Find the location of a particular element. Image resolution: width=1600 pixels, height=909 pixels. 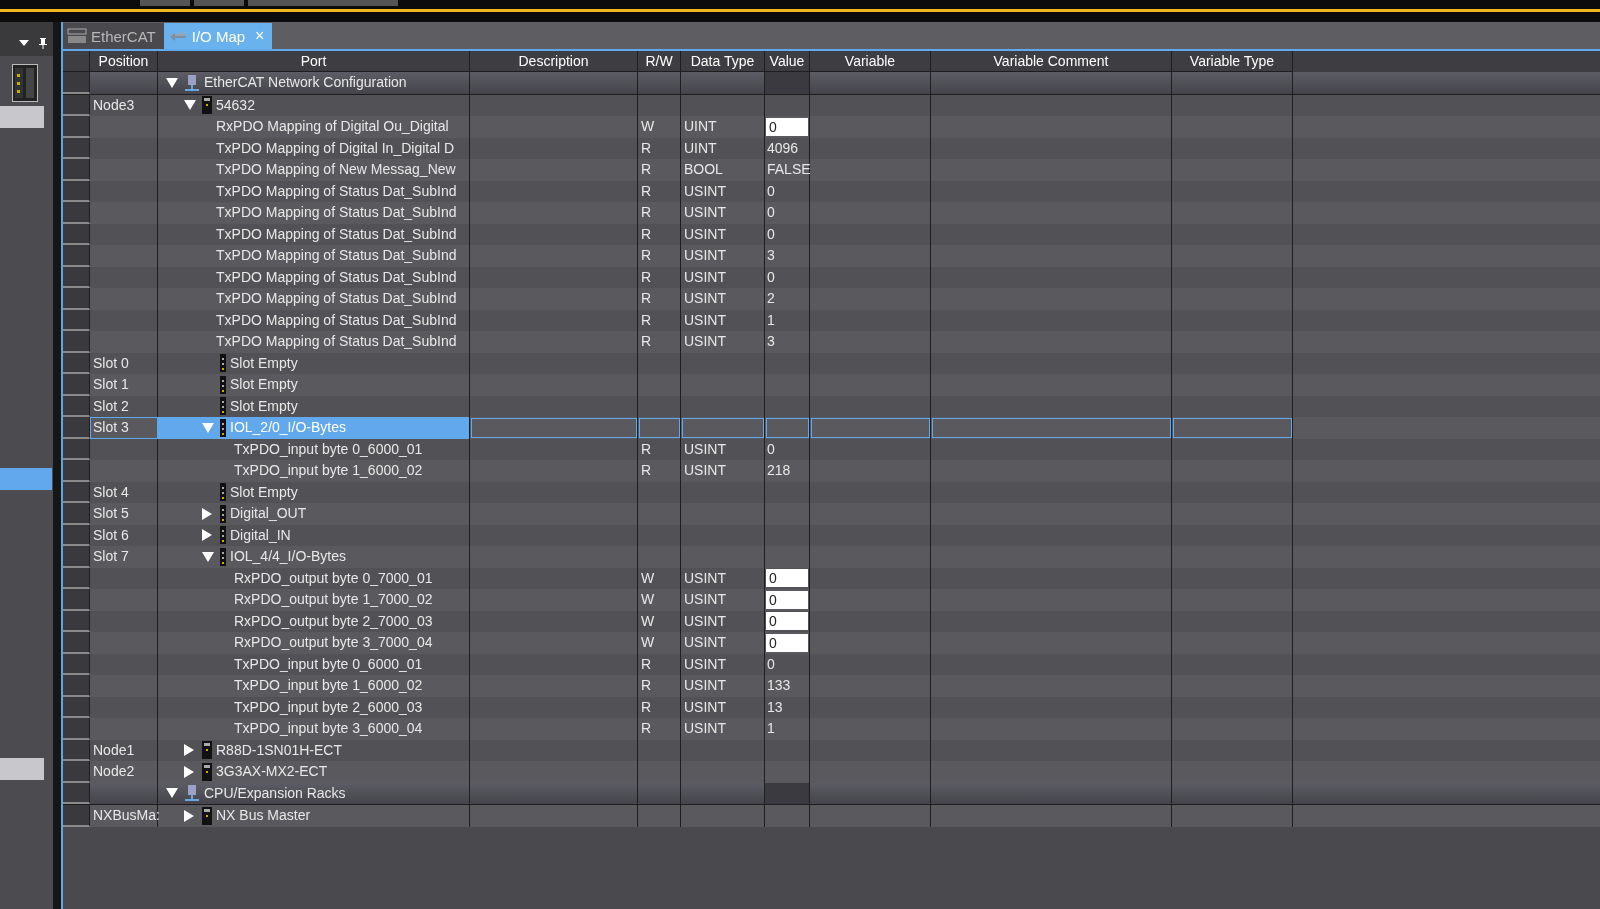

port-cell: 3G3AX-MX2-ECT is located at coordinates (314, 772).